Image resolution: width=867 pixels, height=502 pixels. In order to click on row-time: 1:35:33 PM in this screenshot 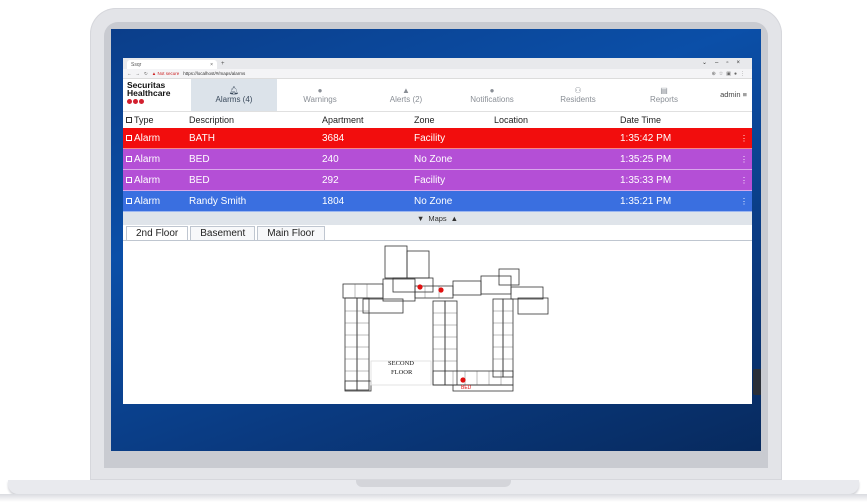, I will do `click(646, 180)`.